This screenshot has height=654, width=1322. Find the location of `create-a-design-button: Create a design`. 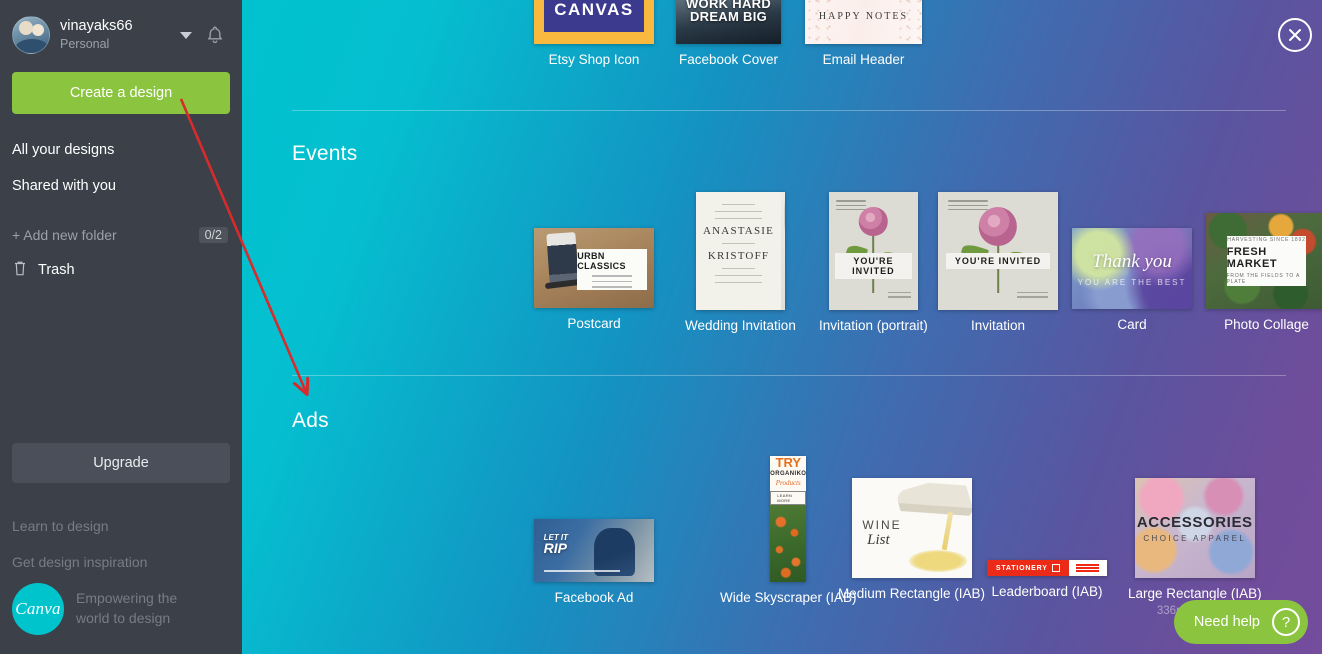

create-a-design-button: Create a design is located at coordinates (121, 93).